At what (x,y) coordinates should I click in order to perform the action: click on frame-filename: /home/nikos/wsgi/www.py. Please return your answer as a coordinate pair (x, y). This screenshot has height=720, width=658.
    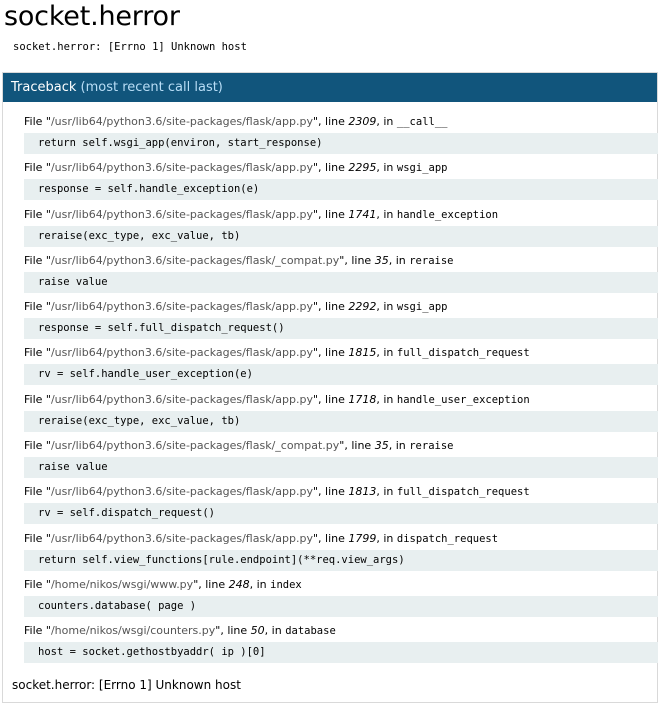
    Looking at the image, I should click on (122, 584).